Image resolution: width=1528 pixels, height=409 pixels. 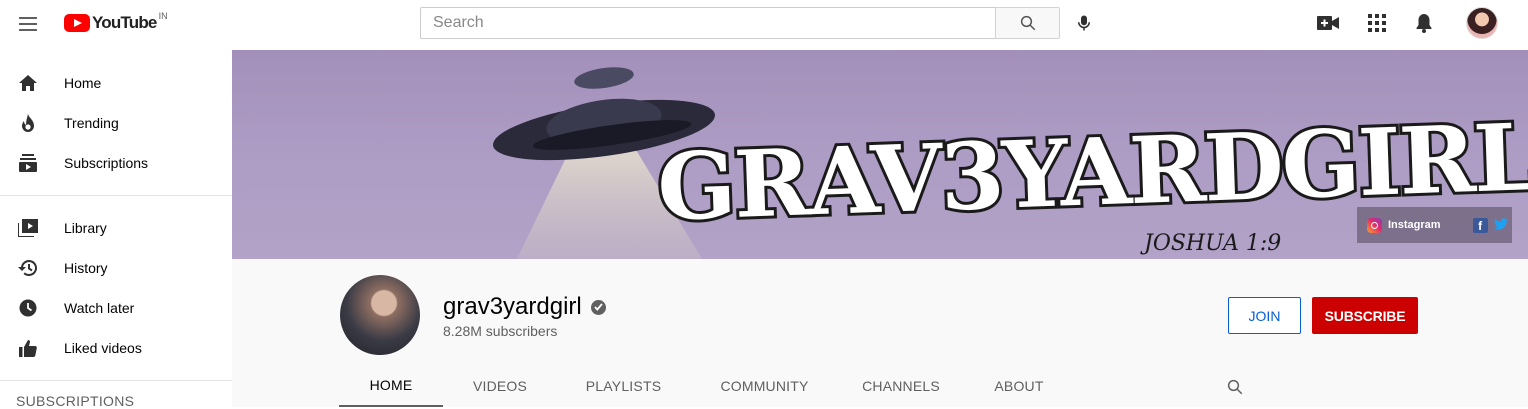 What do you see at coordinates (1365, 315) in the screenshot?
I see `subscribe-button: SUBSCRIBE` at bounding box center [1365, 315].